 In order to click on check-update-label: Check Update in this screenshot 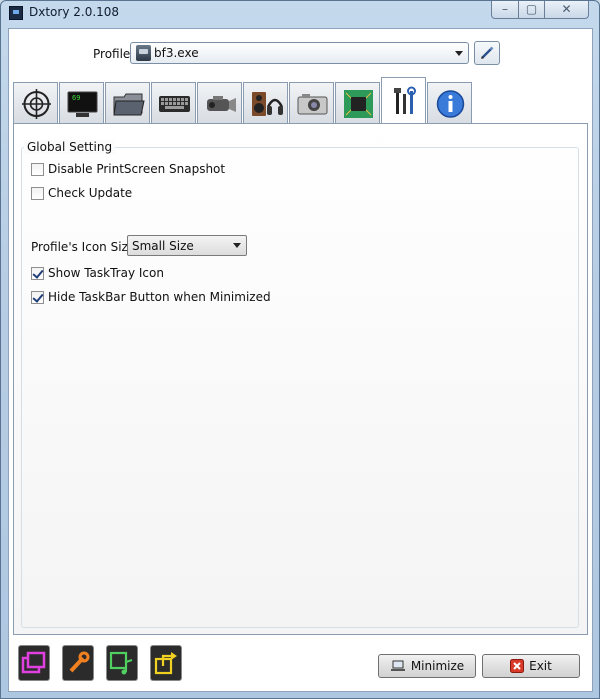, I will do `click(90, 193)`.